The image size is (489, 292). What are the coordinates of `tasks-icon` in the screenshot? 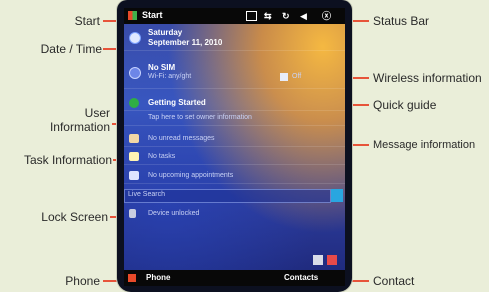 It's located at (134, 156).